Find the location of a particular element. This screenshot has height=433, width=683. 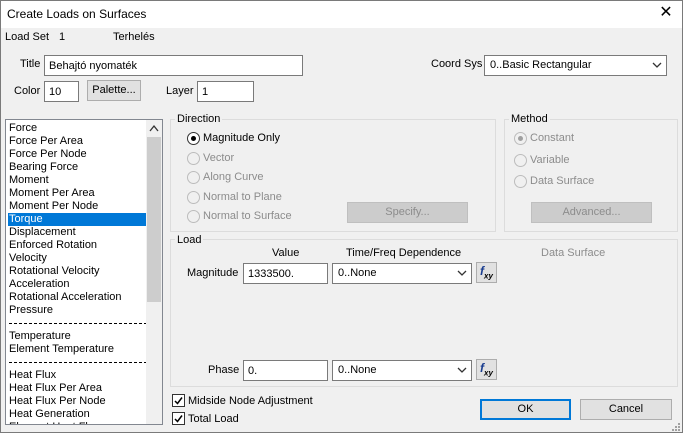

phase-dependence-value: 0..None is located at coordinates (357, 370).